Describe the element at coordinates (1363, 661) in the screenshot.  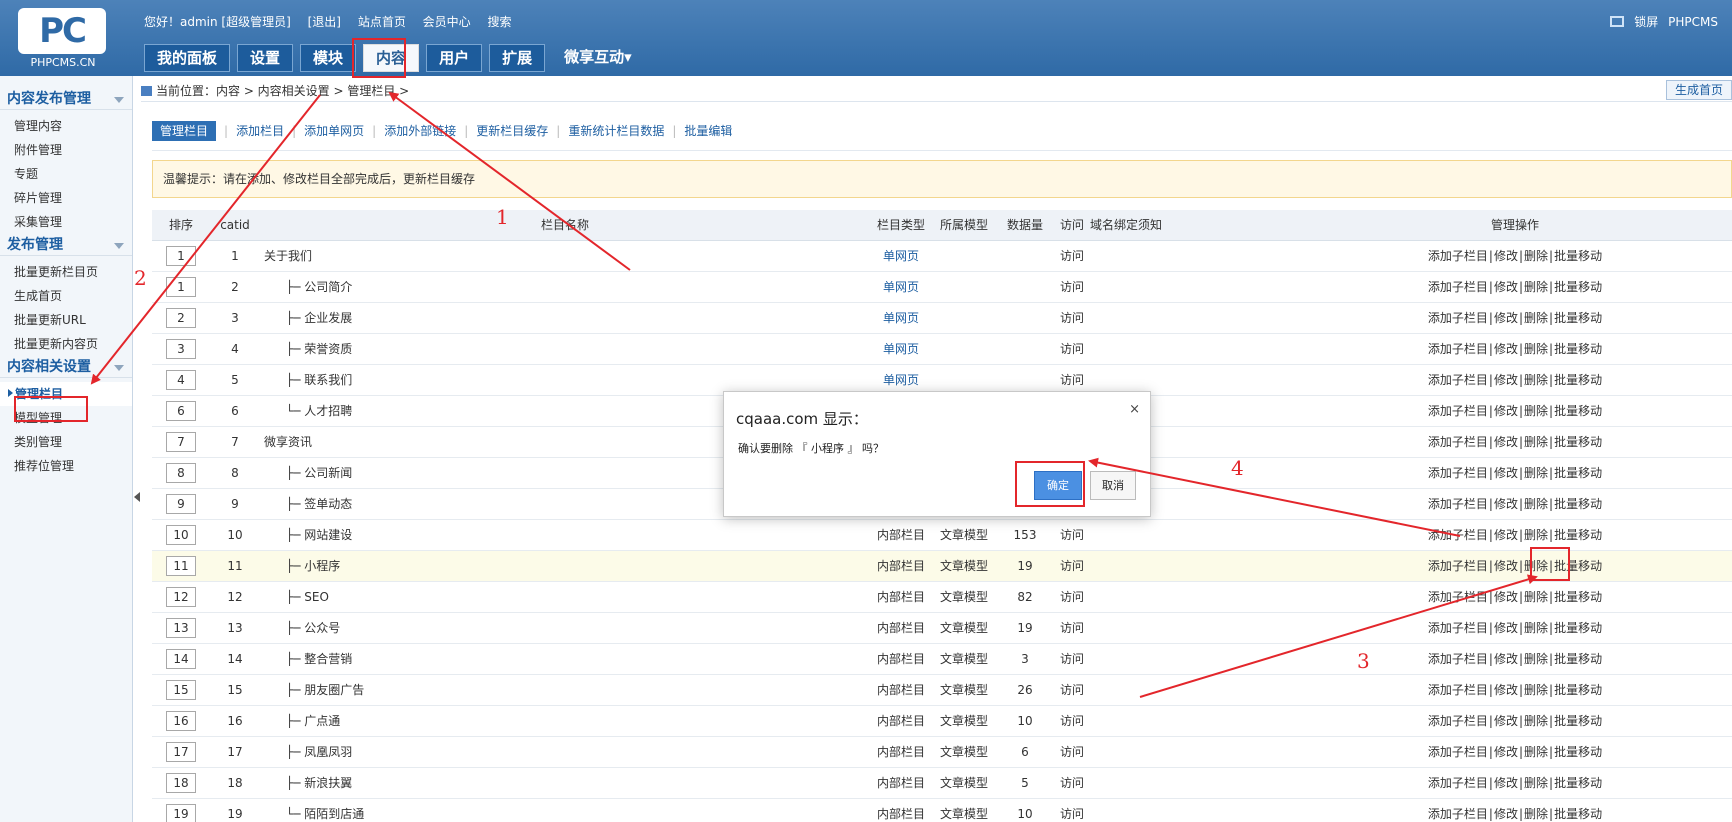
I see `annotation-label-3: 3` at that location.